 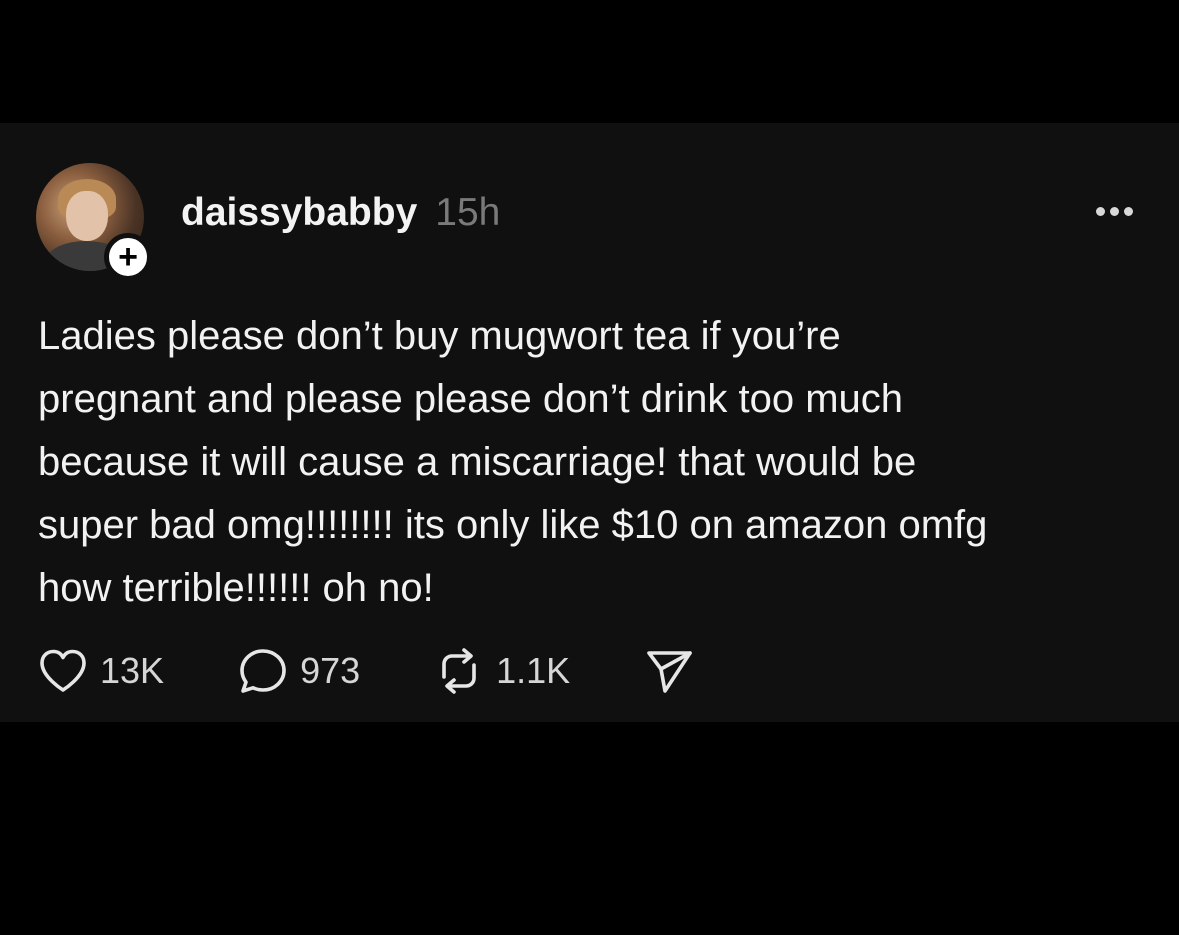 I want to click on avatar-face, so click(x=87, y=216).